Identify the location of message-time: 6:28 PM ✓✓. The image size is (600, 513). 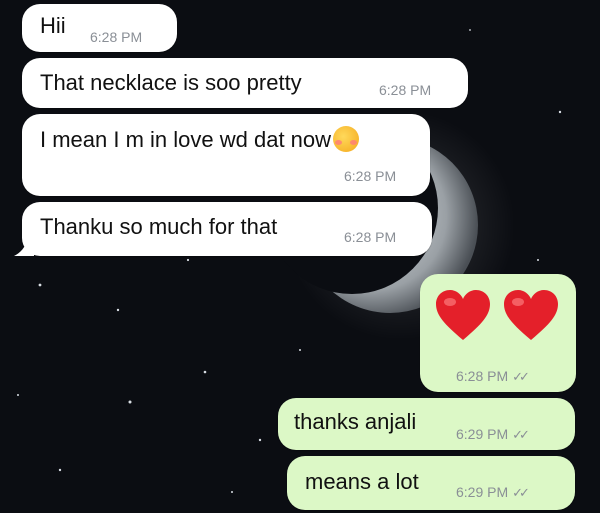
(493, 376).